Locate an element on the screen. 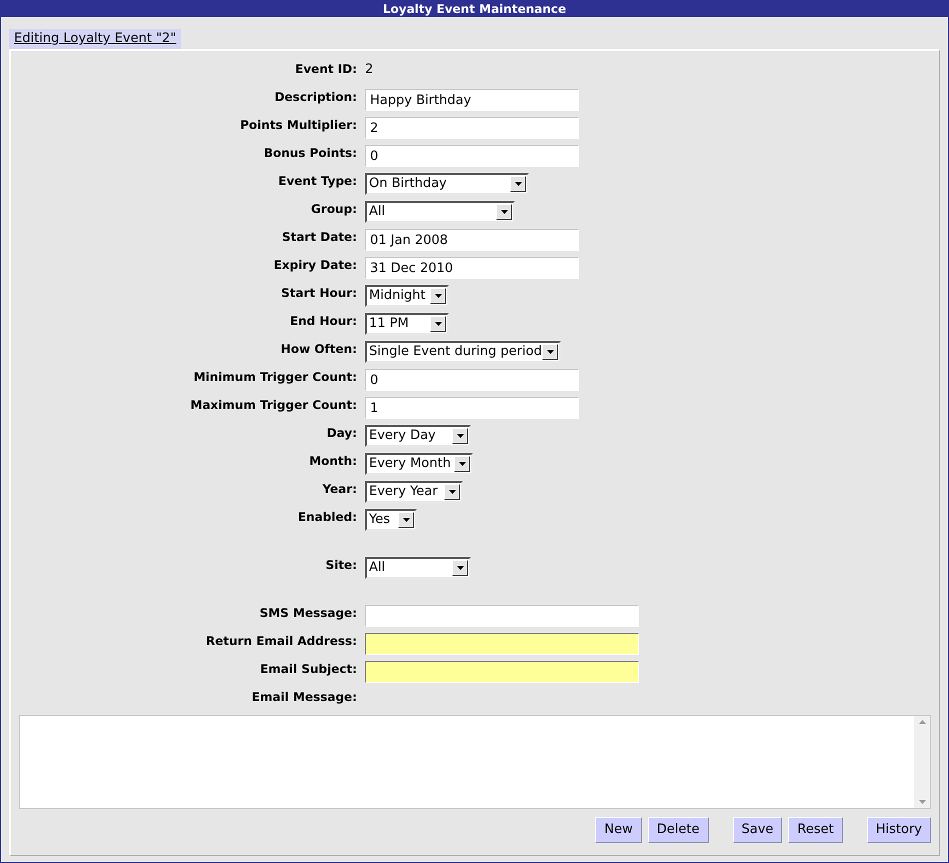 This screenshot has width=949, height=863. message-area is located at coordinates (475, 762).